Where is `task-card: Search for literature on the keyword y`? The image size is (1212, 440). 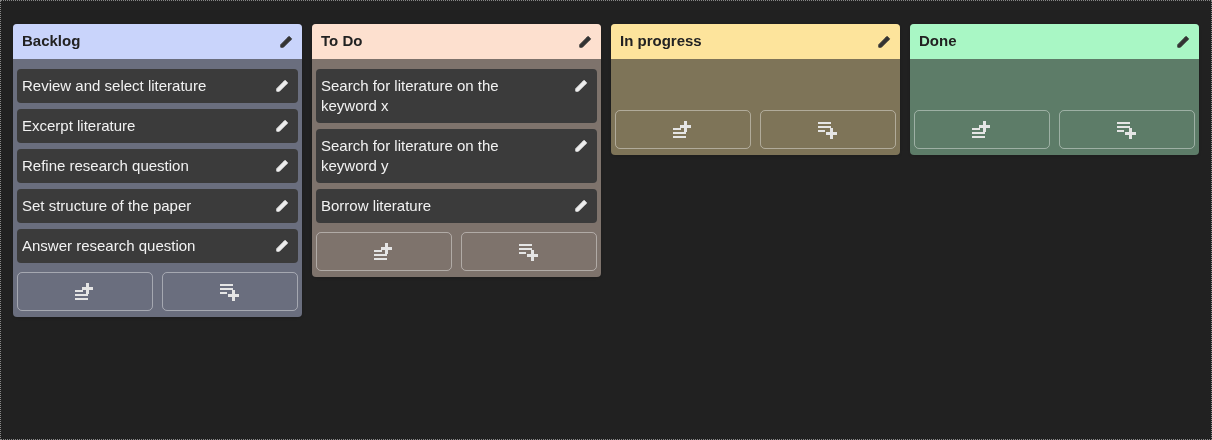 task-card: Search for literature on the keyword y is located at coordinates (456, 156).